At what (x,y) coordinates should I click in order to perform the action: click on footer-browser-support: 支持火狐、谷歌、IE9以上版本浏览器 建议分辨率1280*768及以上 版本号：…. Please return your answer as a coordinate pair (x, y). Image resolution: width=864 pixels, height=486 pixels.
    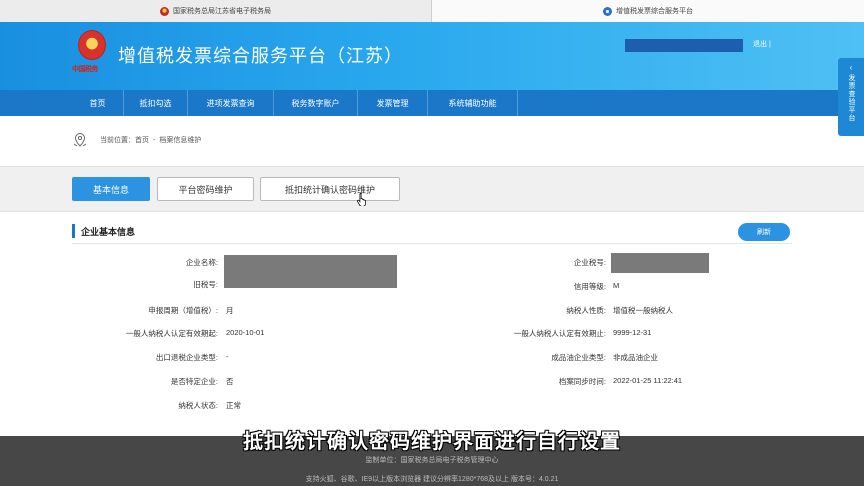
    Looking at the image, I should click on (432, 479).